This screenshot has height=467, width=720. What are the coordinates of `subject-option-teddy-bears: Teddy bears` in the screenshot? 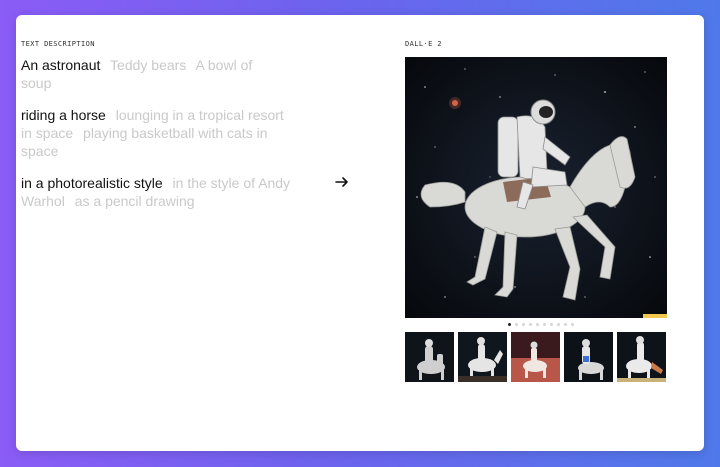 It's located at (148, 65).